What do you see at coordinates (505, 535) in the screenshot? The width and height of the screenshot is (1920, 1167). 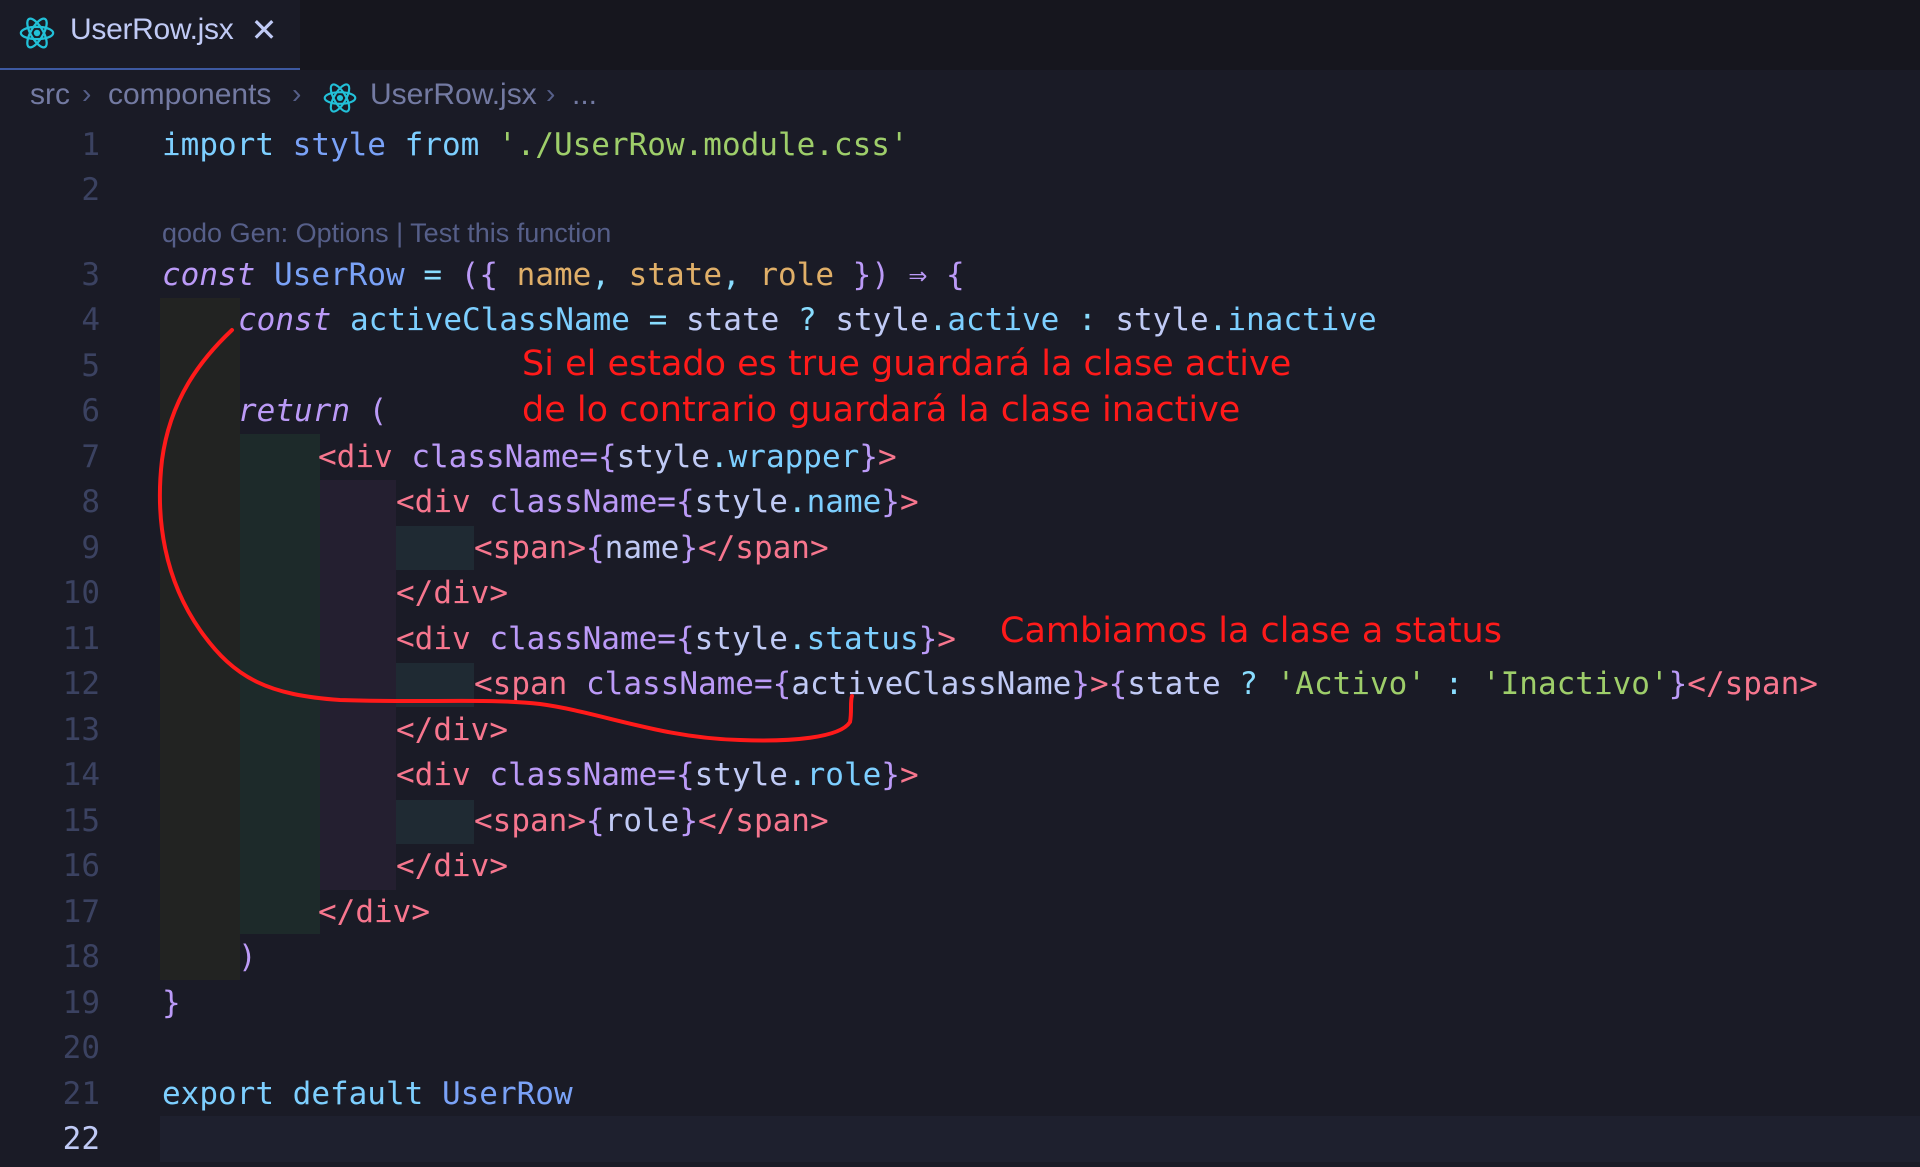 I see `hand-drawn-arrow` at bounding box center [505, 535].